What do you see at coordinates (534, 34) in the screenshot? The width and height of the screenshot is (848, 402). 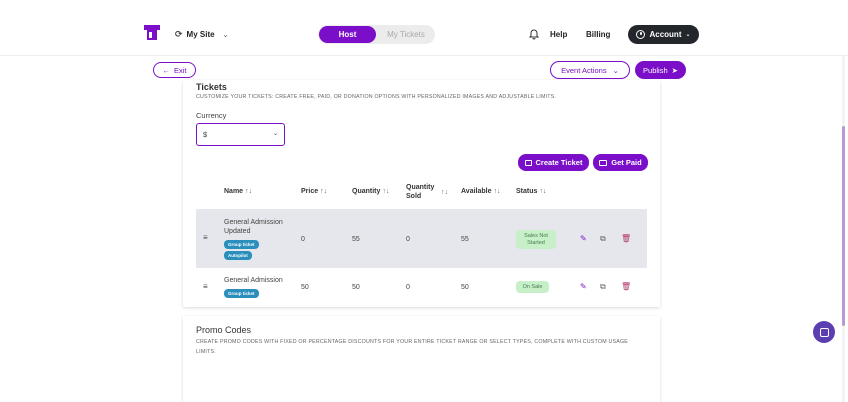 I see `bell-icon` at bounding box center [534, 34].